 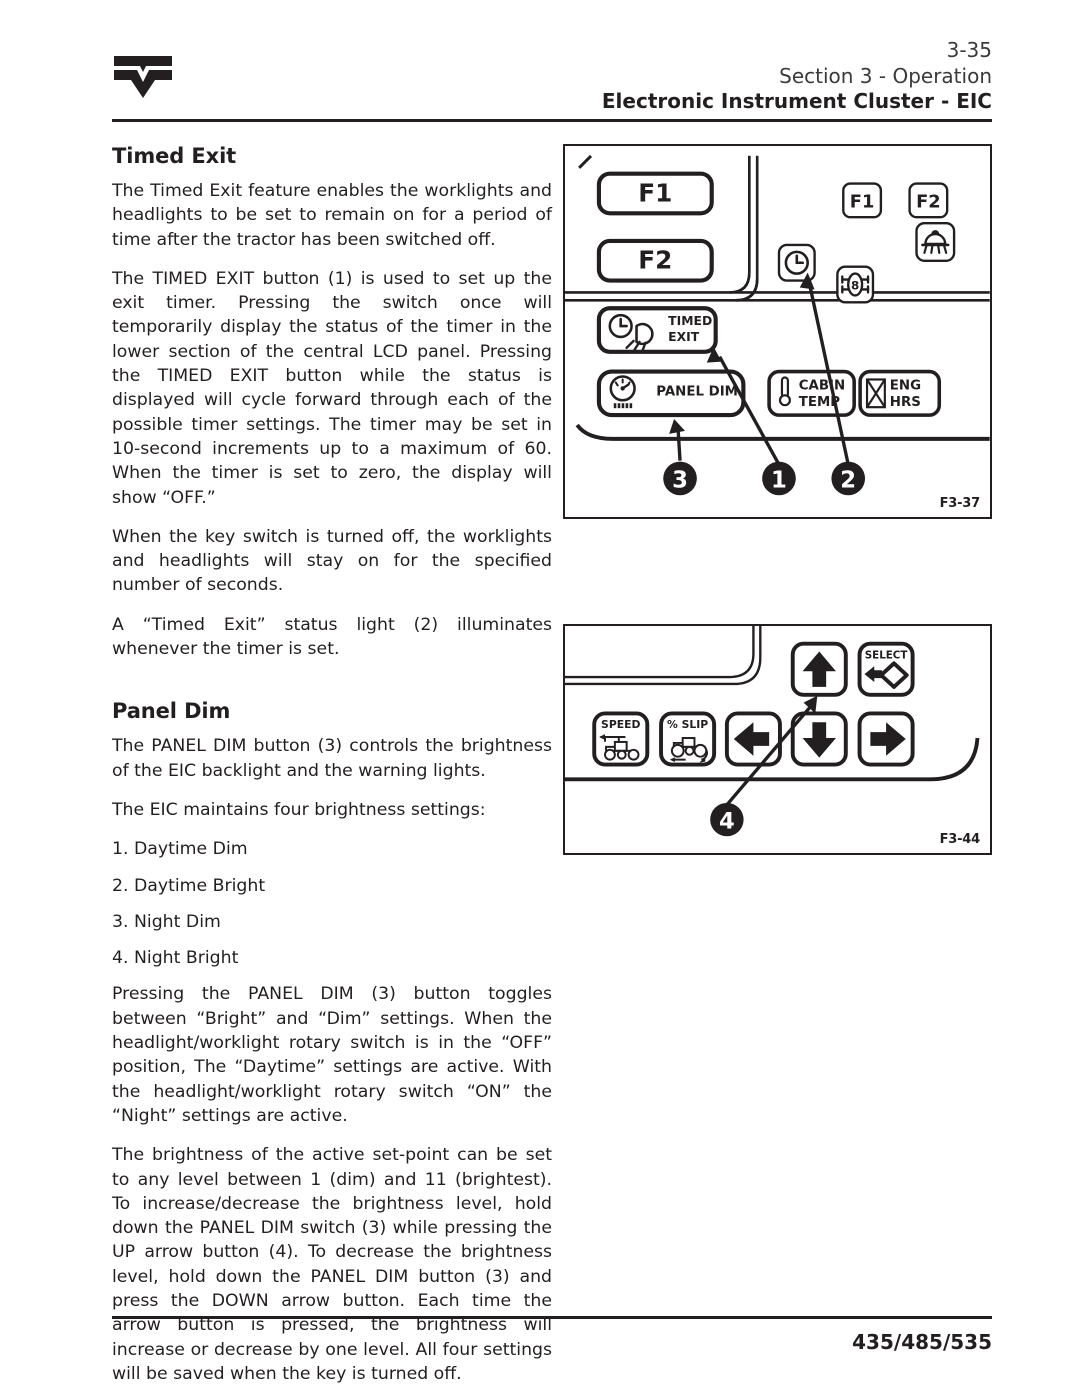 I want to click on indicator-diff-lock-icon: 8, so click(x=855, y=284).